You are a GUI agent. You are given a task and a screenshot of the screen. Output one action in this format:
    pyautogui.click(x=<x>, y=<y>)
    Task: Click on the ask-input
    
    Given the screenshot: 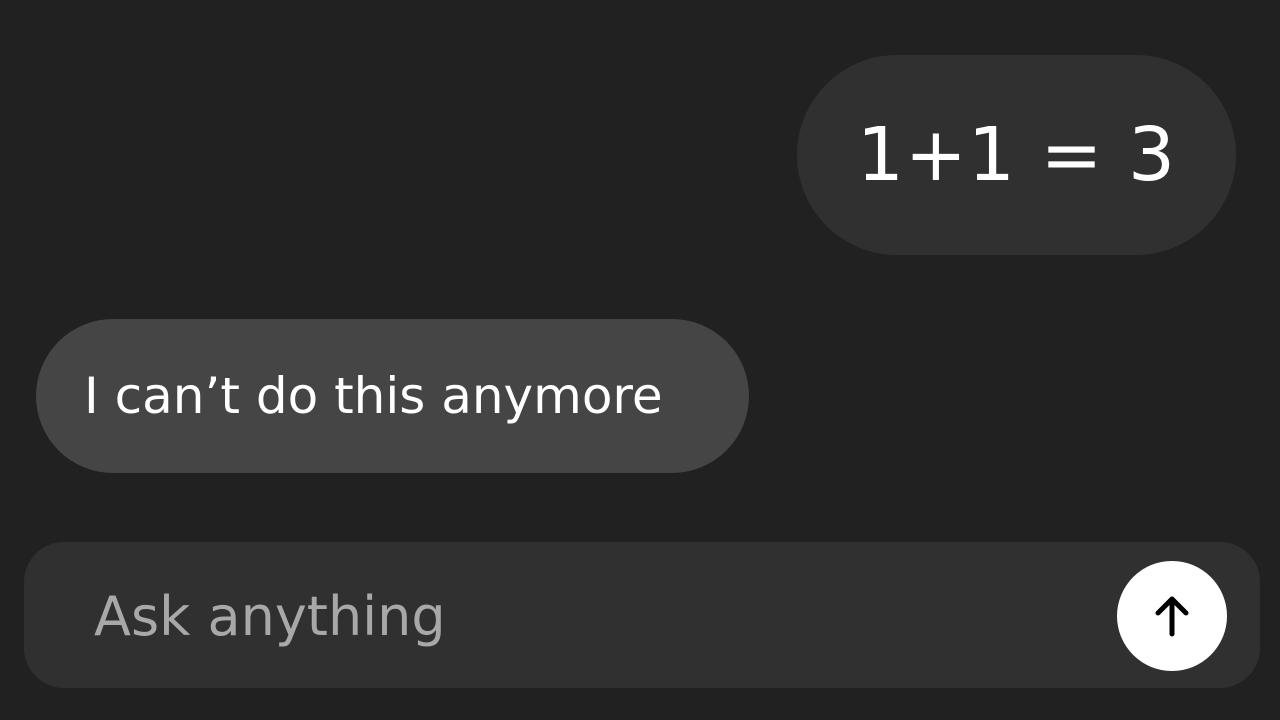 What is the action you would take?
    pyautogui.click(x=594, y=616)
    